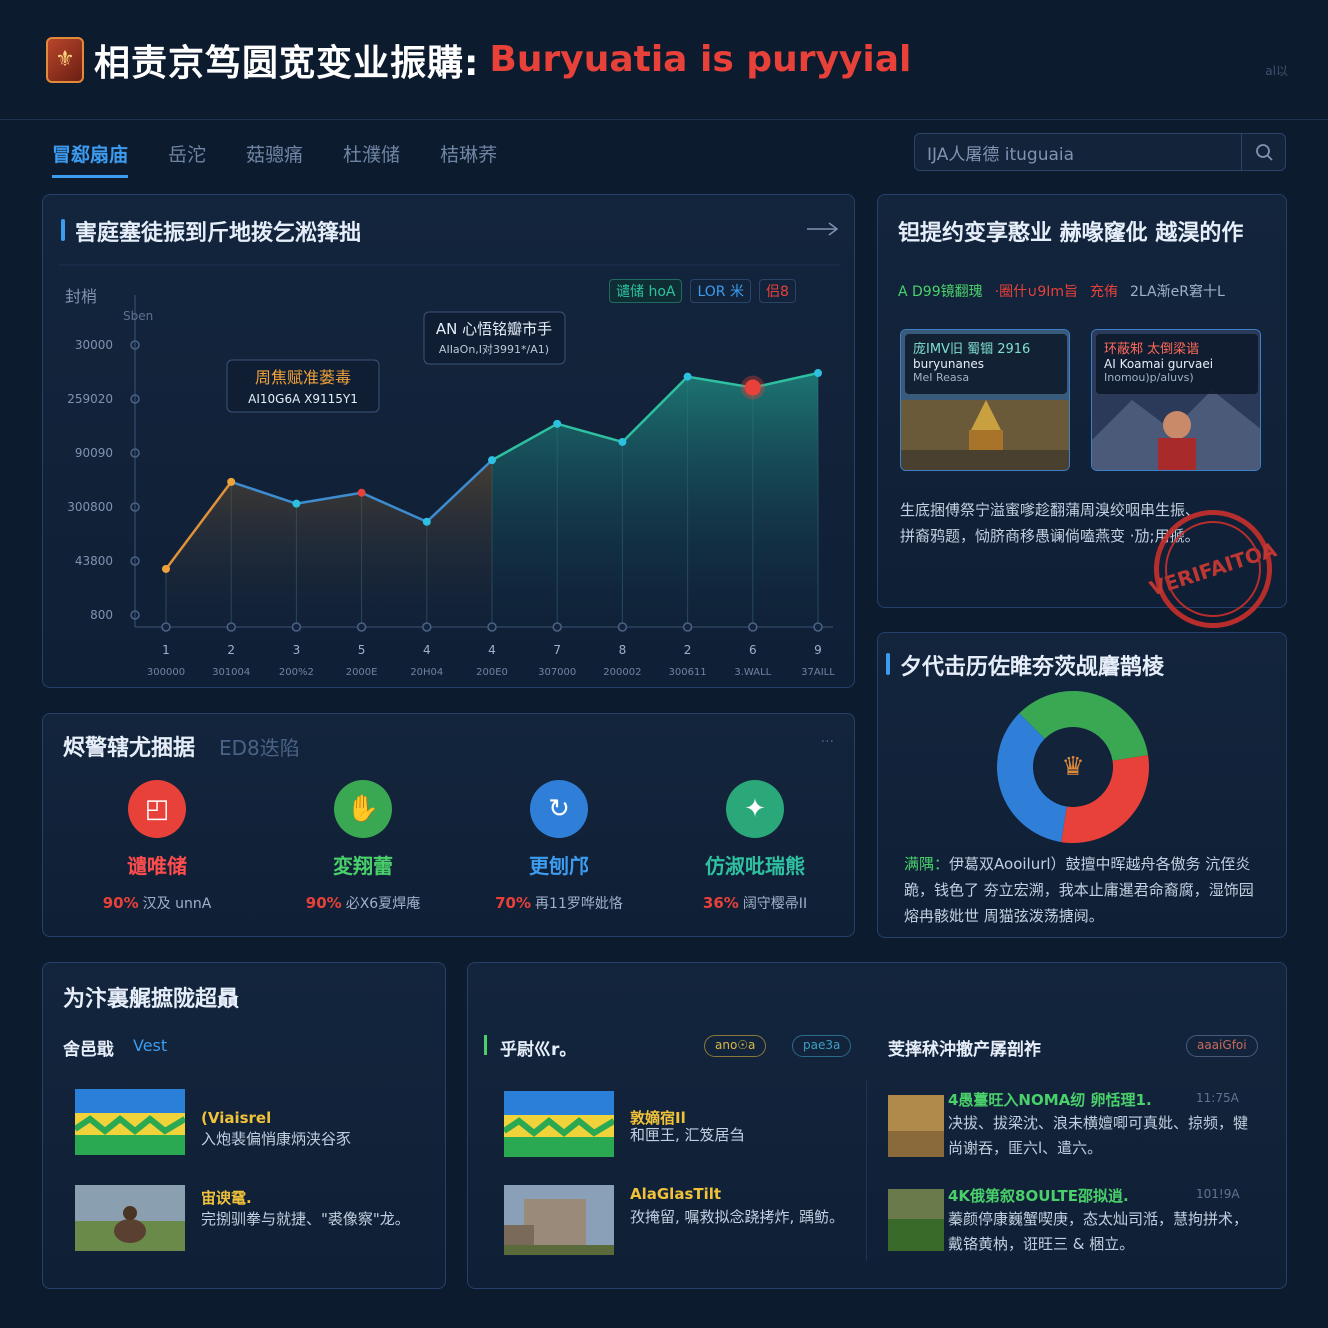  Describe the element at coordinates (720, 291) in the screenshot. I see `legend-item-2: LOR 米` at that location.